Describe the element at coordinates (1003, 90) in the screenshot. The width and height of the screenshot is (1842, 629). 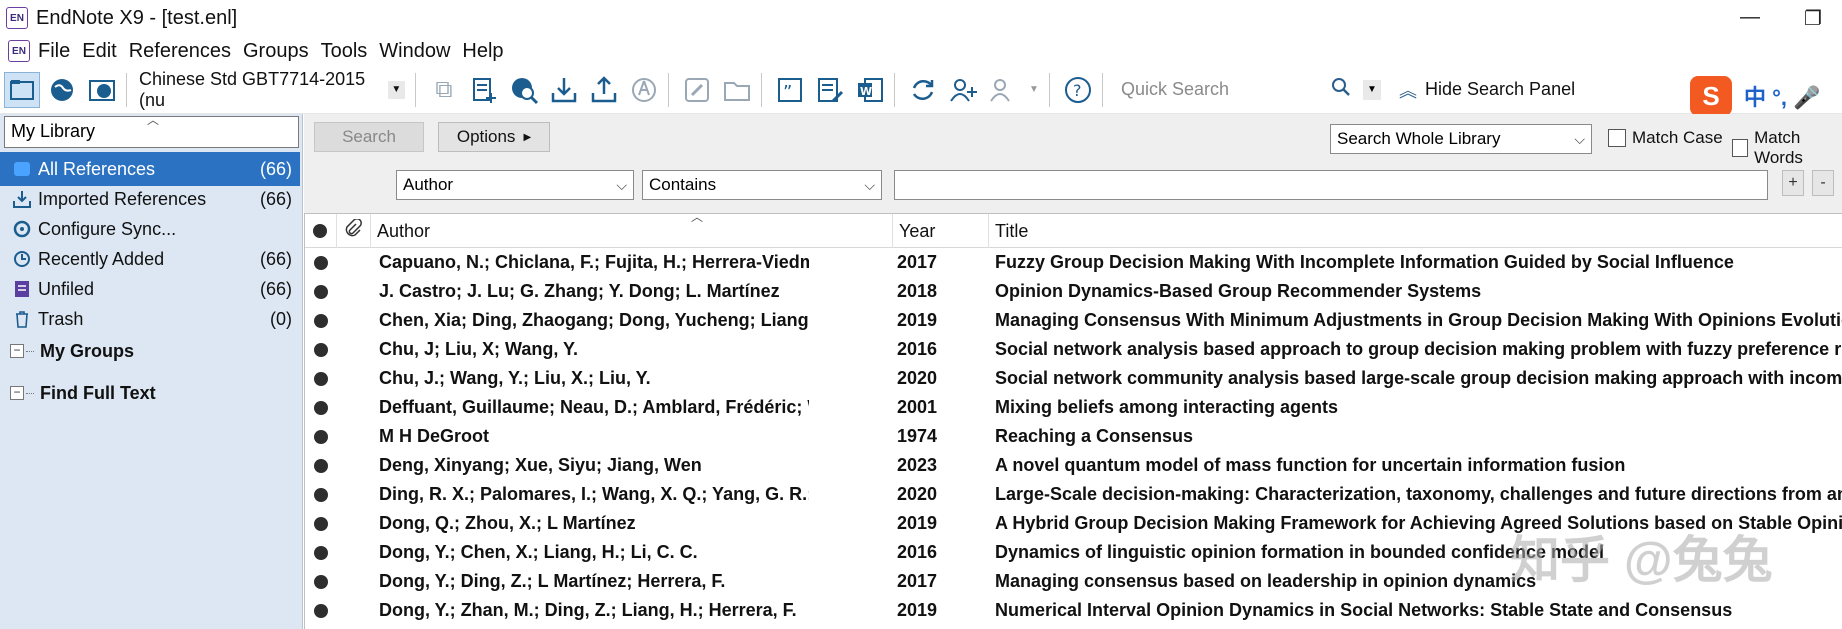
I see `share-group-icon` at that location.